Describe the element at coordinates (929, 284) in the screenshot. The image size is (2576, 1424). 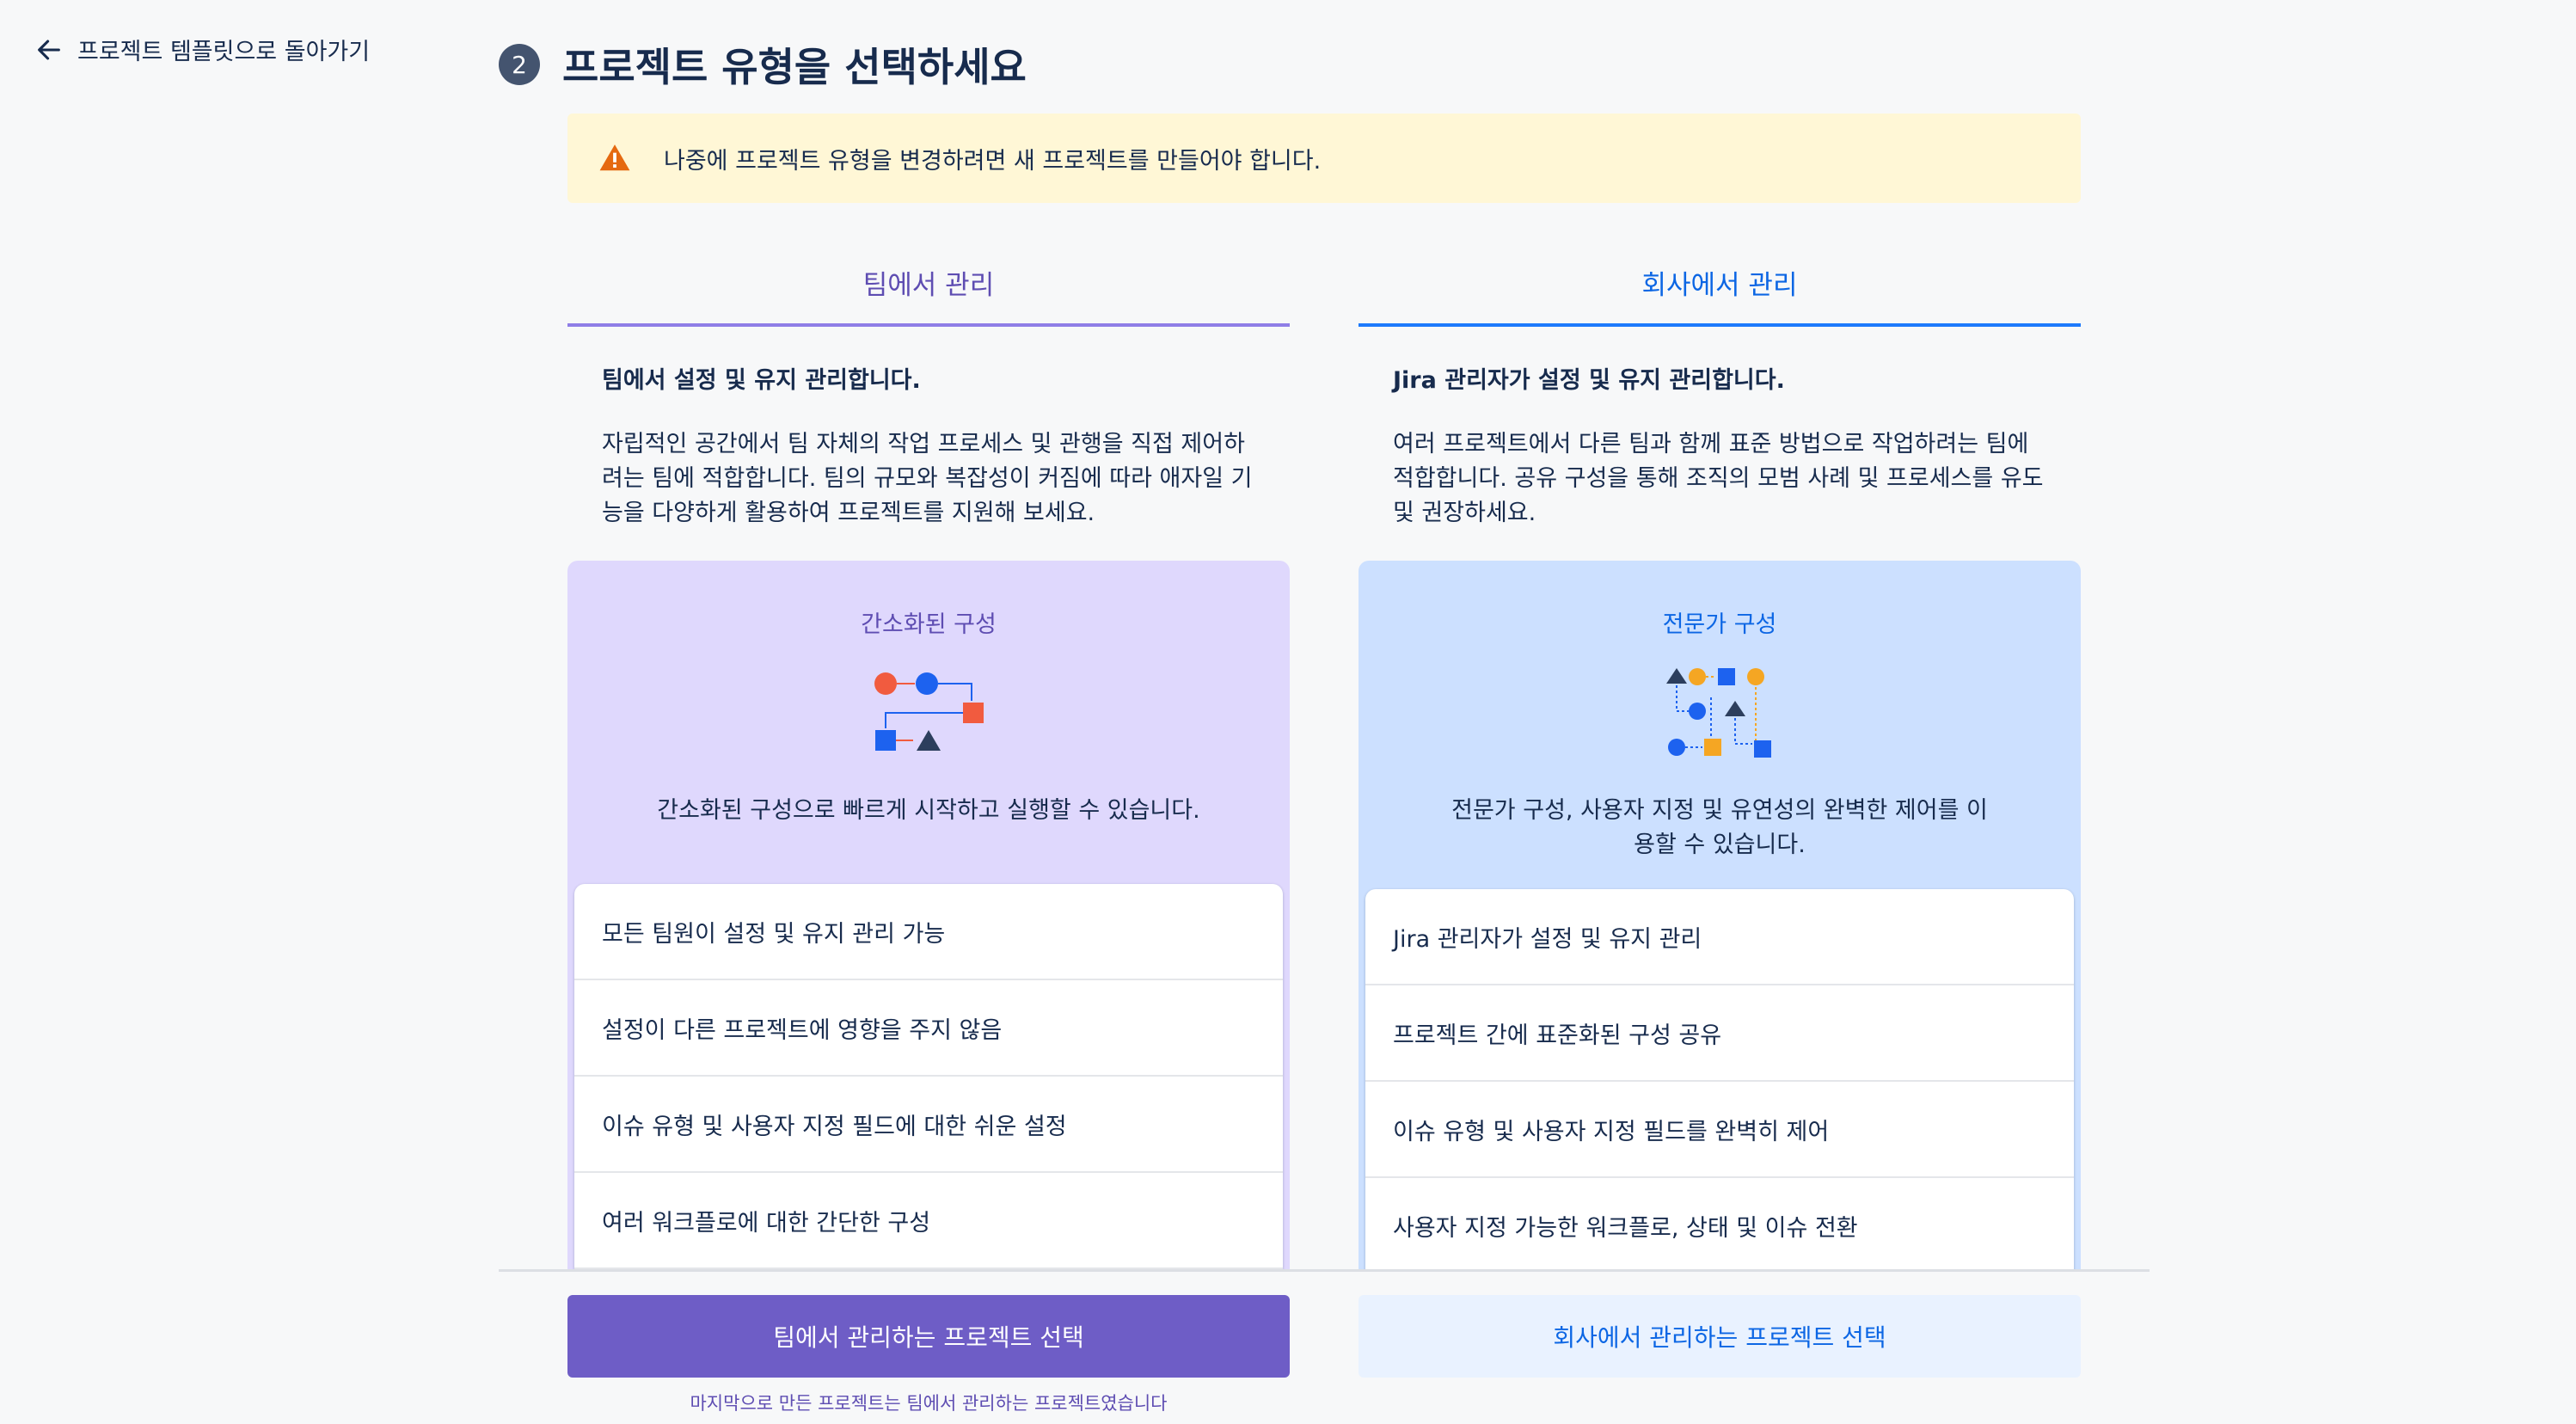
I see `tab-team-managed: 팀에서 관리` at that location.